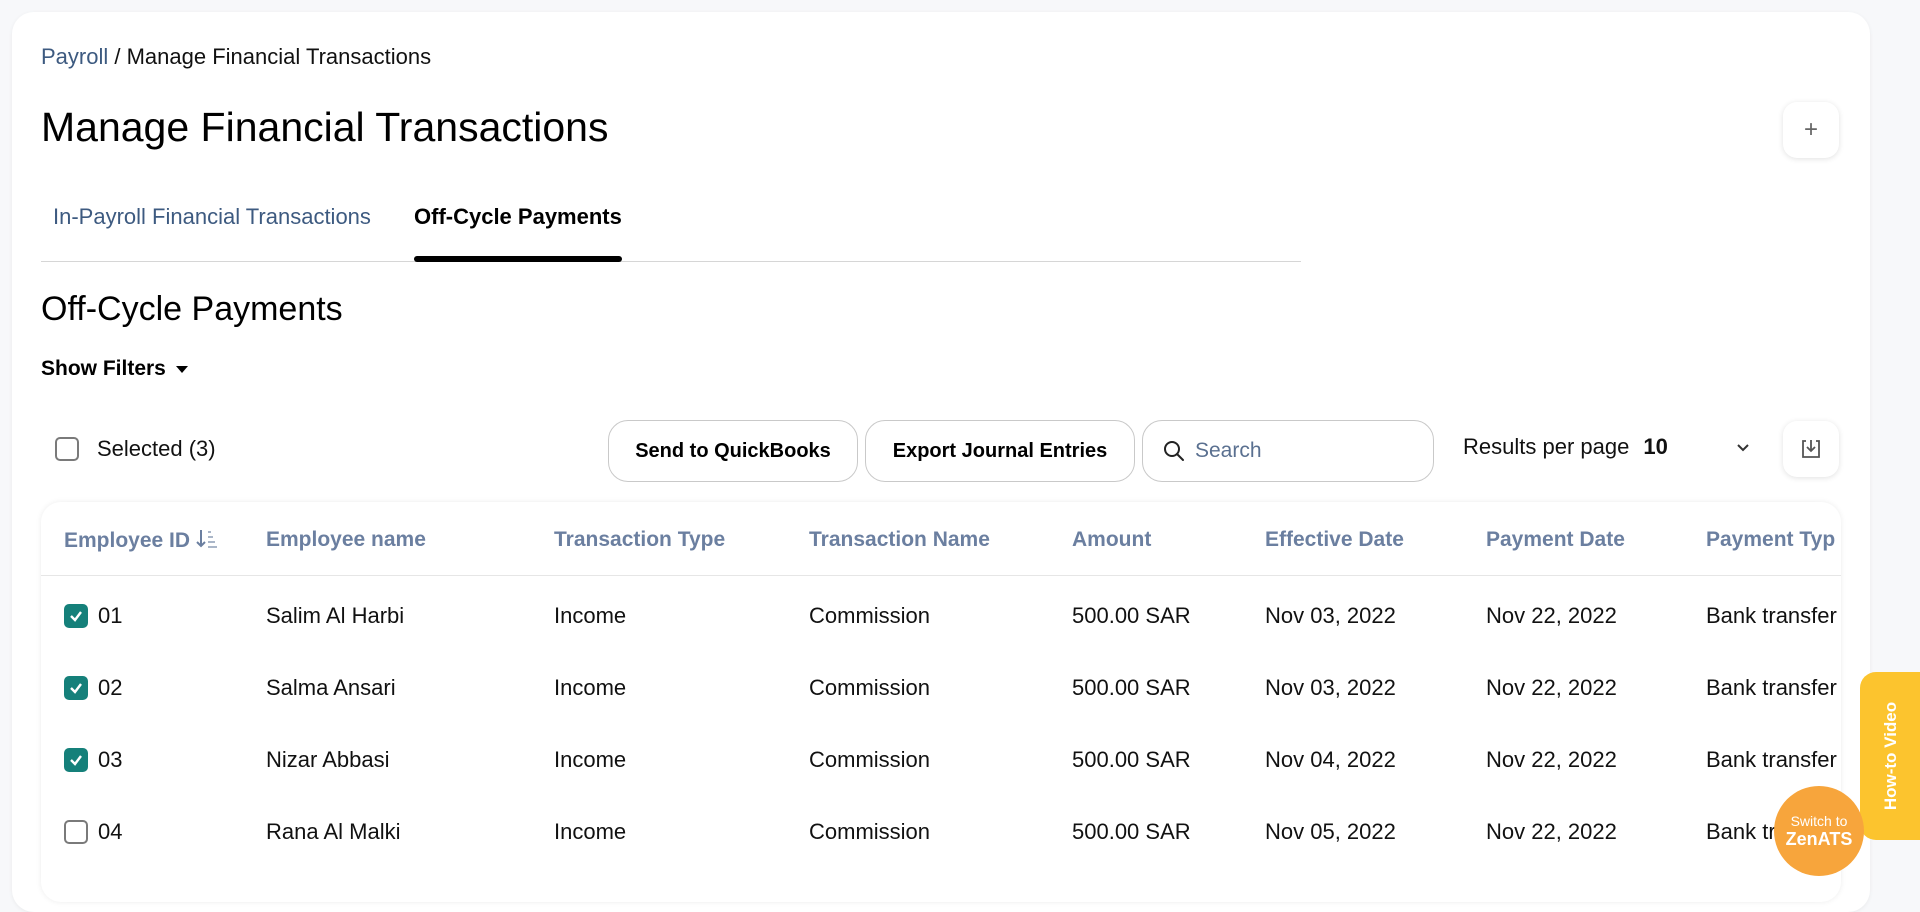 This screenshot has width=1920, height=912. Describe the element at coordinates (1334, 540) in the screenshot. I see `header-effective-date: Effective Date` at that location.